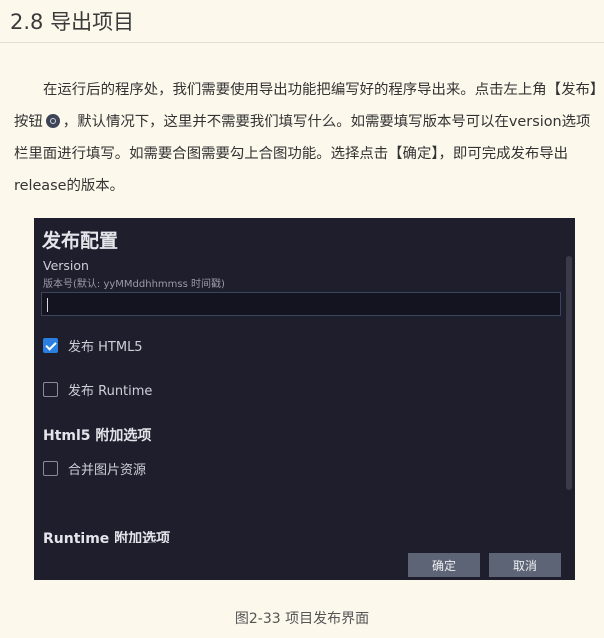 This screenshot has width=604, height=638. What do you see at coordinates (50, 345) in the screenshot?
I see `publish-html5-checkbox` at bounding box center [50, 345].